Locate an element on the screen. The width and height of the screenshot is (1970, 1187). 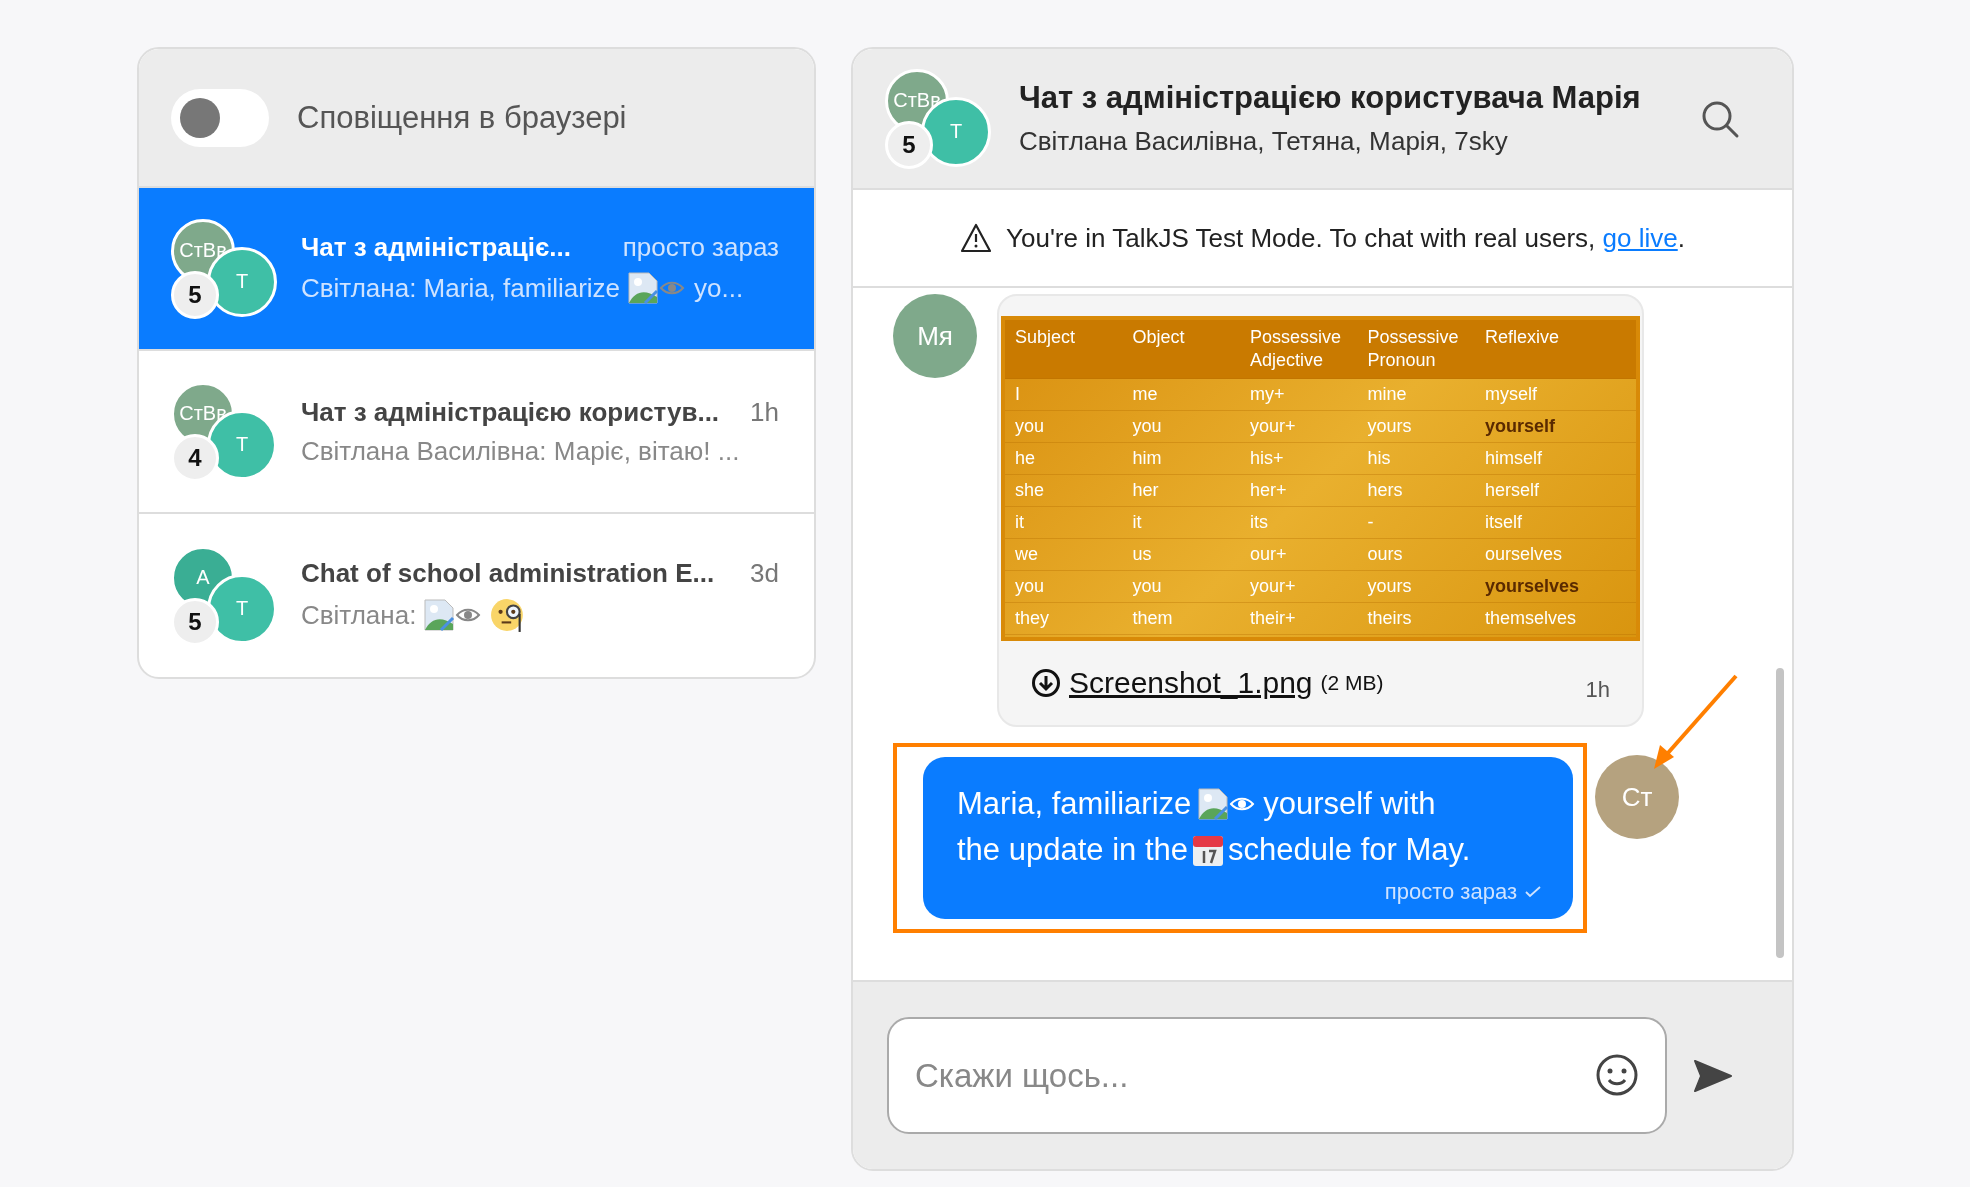
message-text: the update in the is located at coordinates (1072, 850).